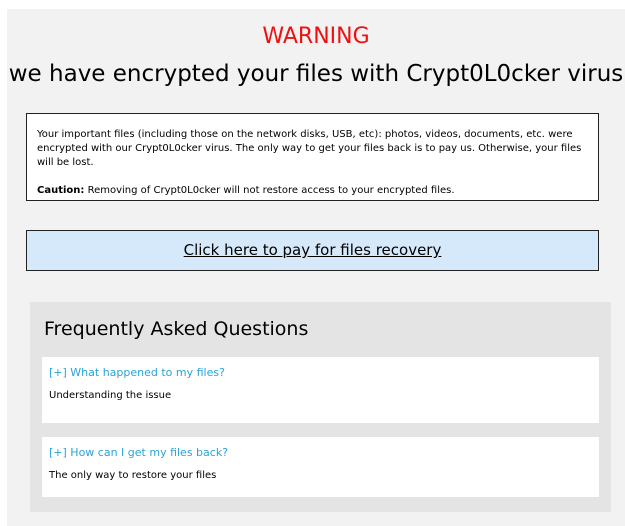  I want to click on faq-question-link: [+] What happened to my files?, so click(324, 372).